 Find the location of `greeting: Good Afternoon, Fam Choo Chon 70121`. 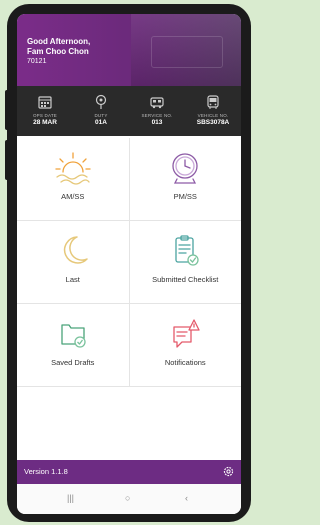

greeting: Good Afternoon, Fam Choo Chon 70121 is located at coordinates (58, 52).